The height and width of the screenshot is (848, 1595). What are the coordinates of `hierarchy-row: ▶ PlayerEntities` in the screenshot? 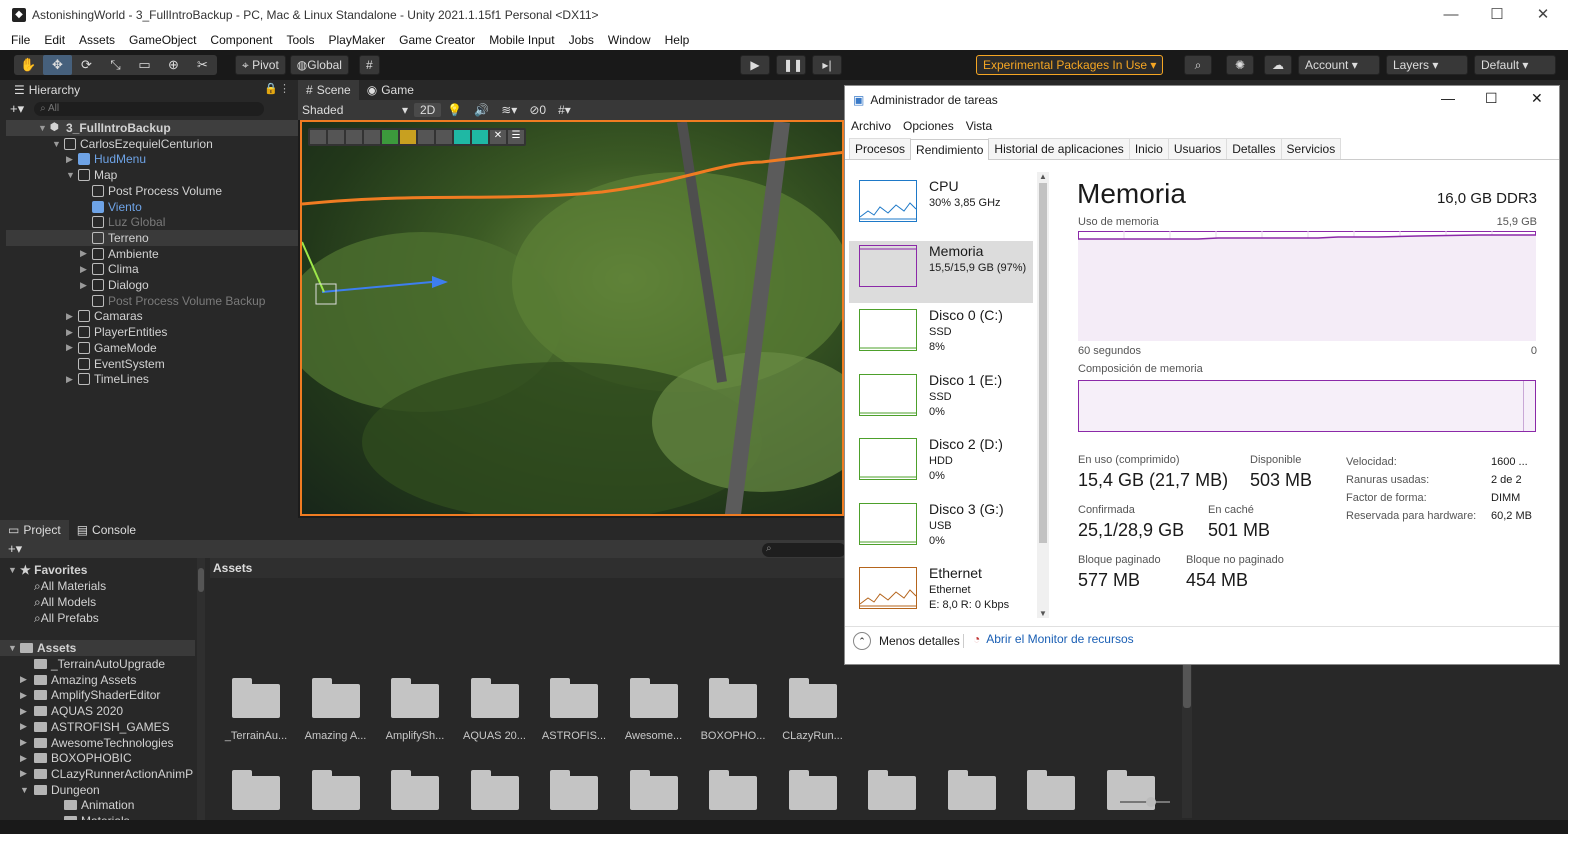 It's located at (152, 332).